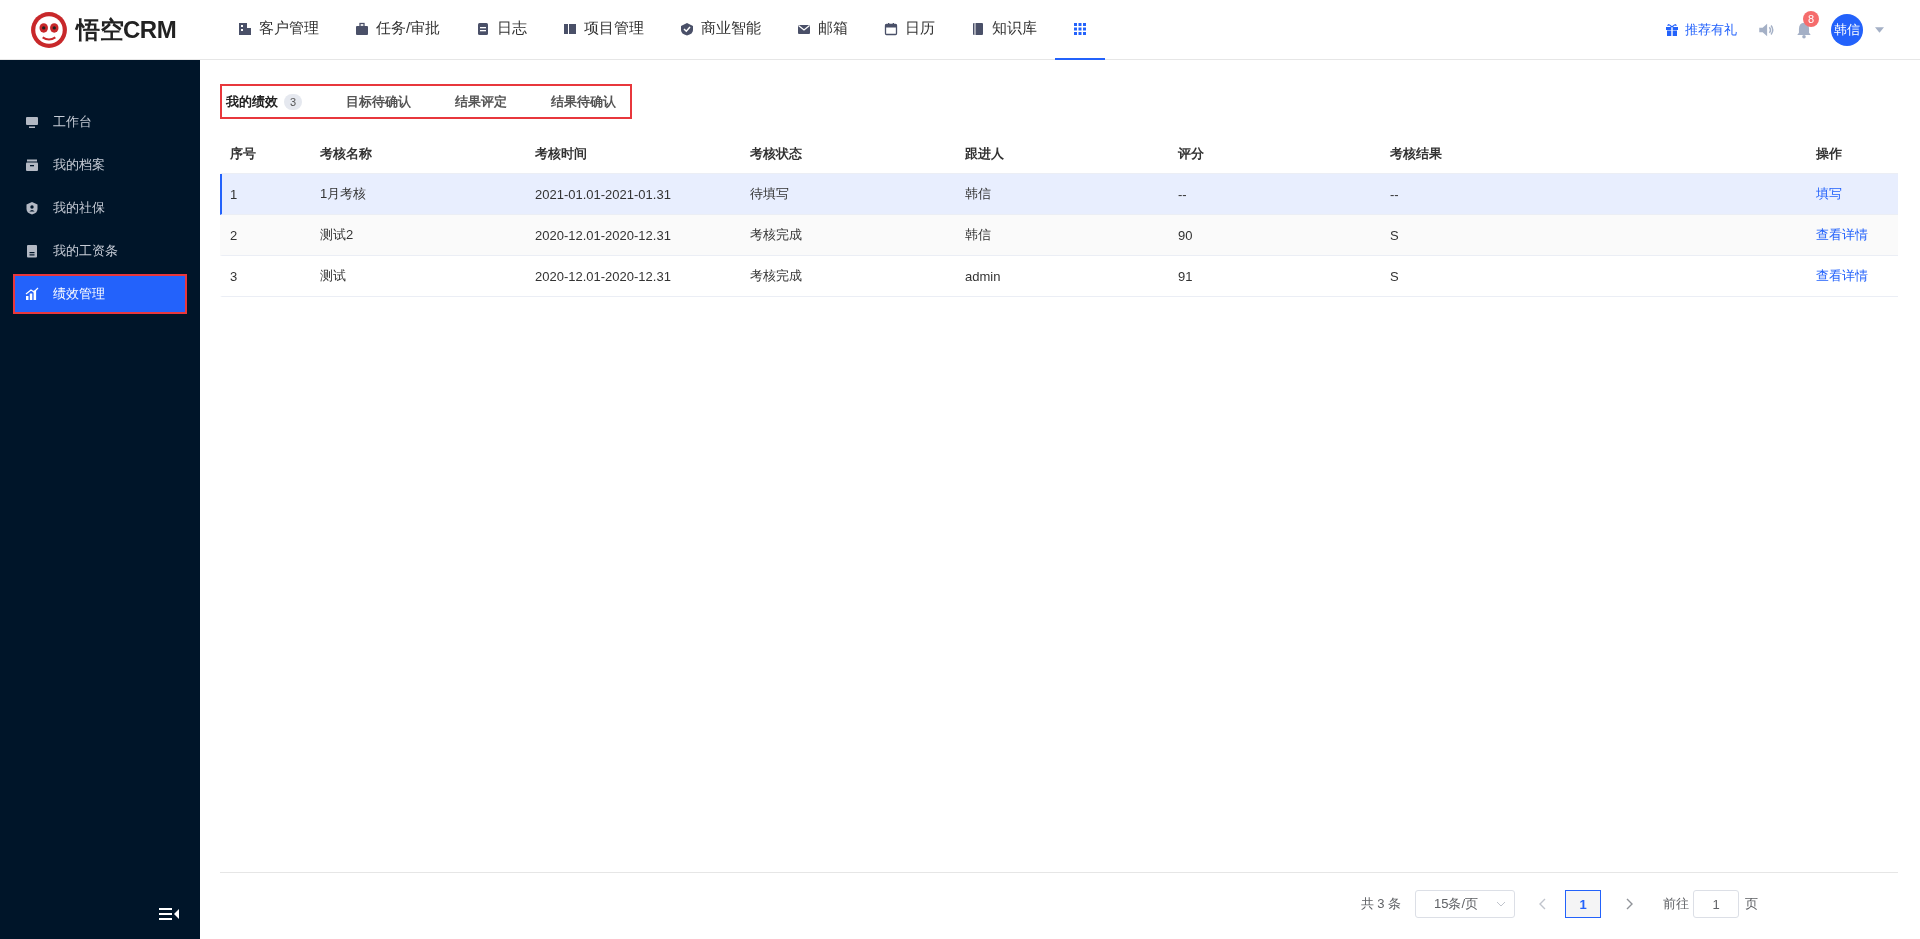  What do you see at coordinates (1543, 904) in the screenshot?
I see `previous-page-icon` at bounding box center [1543, 904].